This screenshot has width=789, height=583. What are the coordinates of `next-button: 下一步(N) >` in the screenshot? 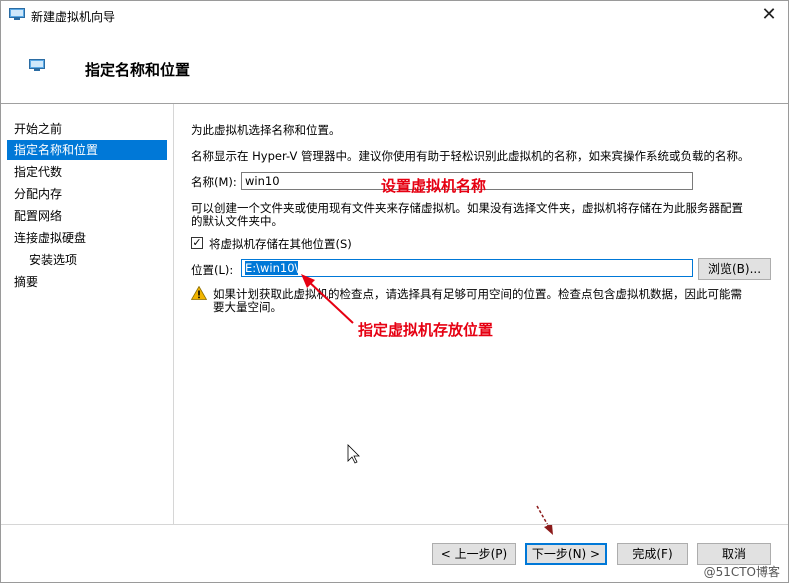 It's located at (566, 554).